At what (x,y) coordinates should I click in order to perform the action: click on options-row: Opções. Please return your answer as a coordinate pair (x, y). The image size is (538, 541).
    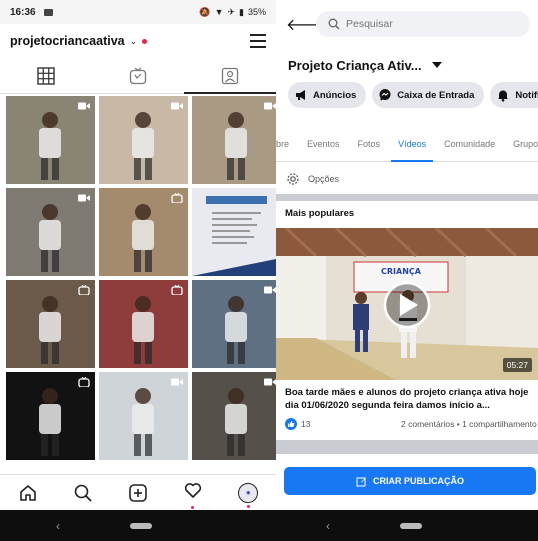
    Looking at the image, I should click on (407, 179).